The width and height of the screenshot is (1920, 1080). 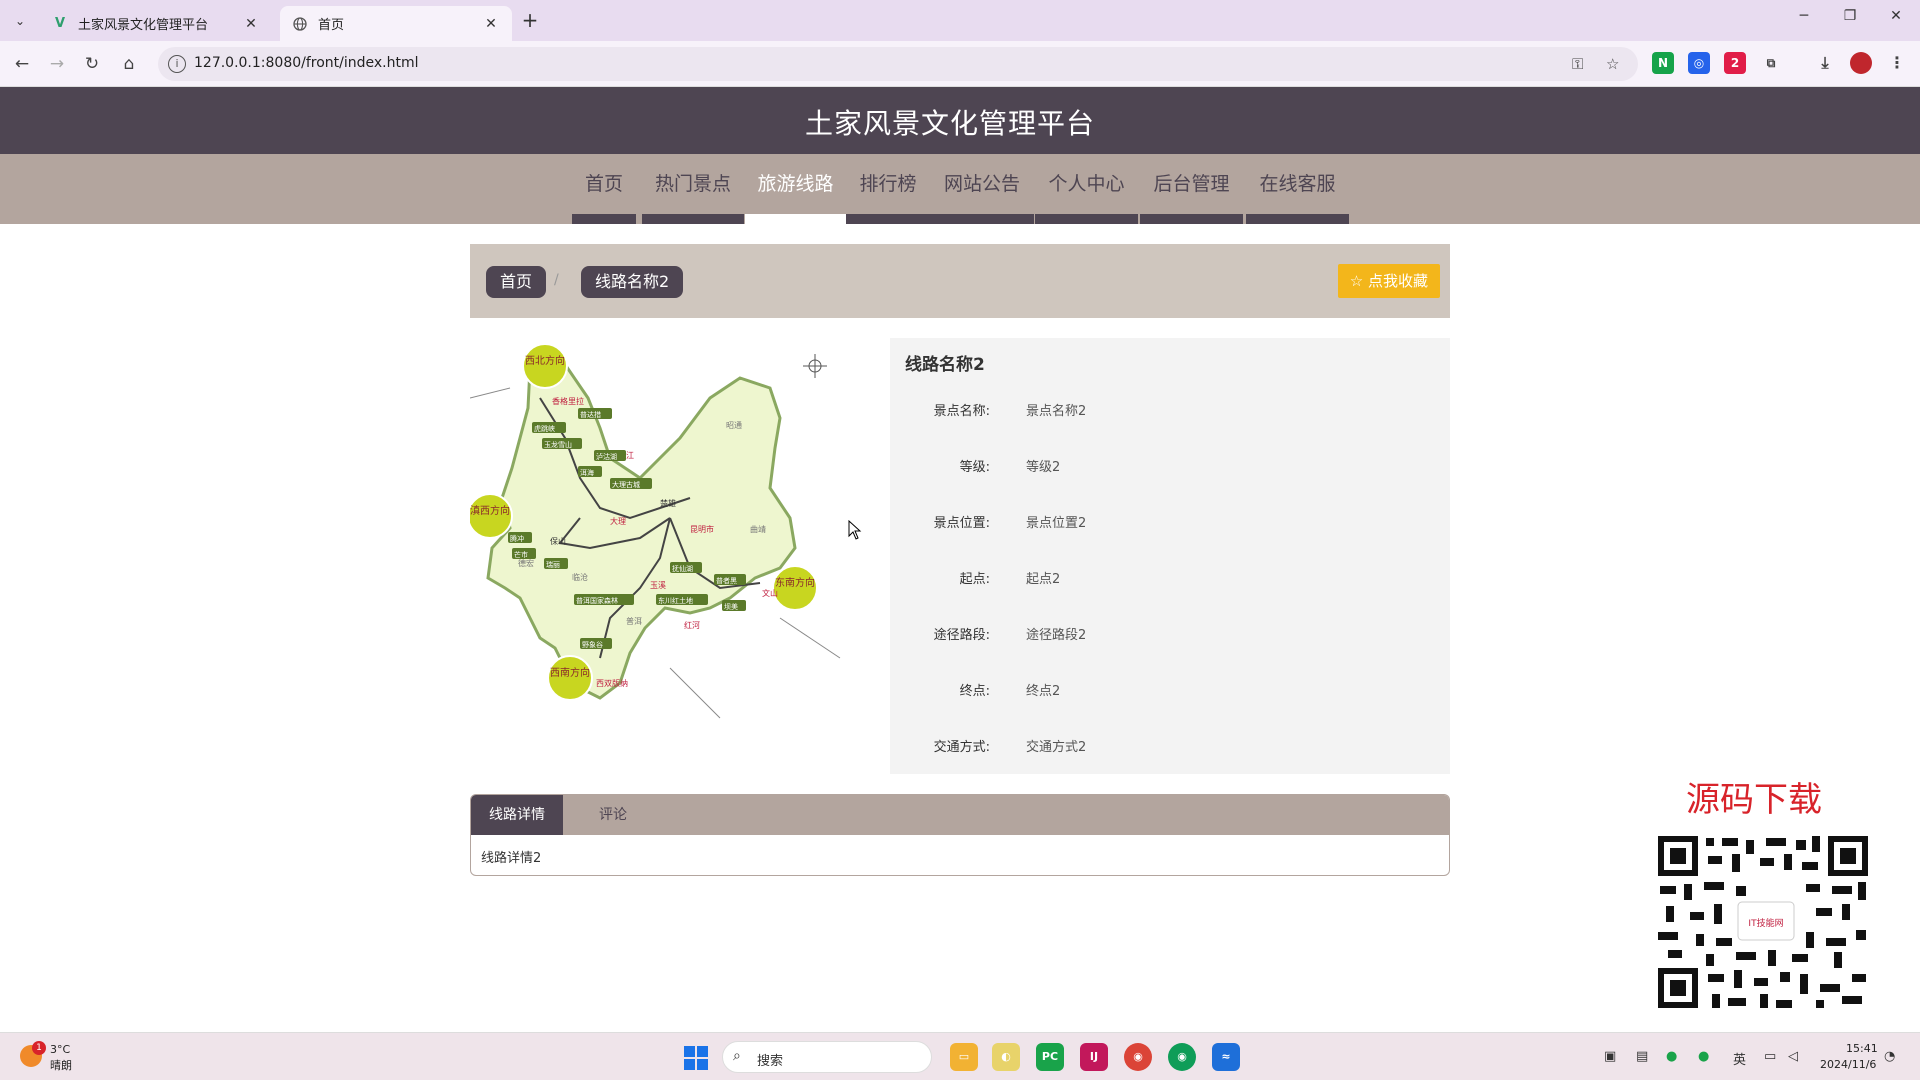 I want to click on tab-search-menu-button: ⌄, so click(x=20, y=21).